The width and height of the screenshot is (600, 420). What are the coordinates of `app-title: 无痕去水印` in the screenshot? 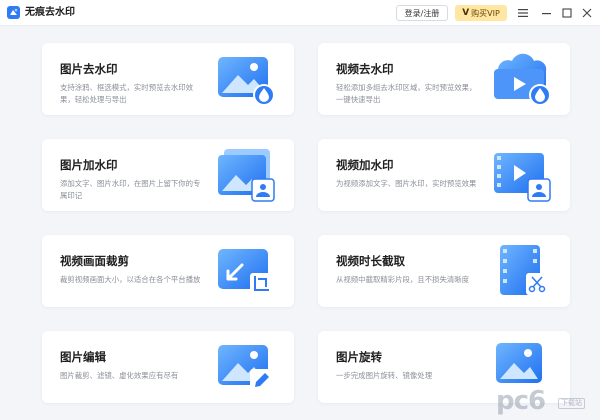 It's located at (50, 12).